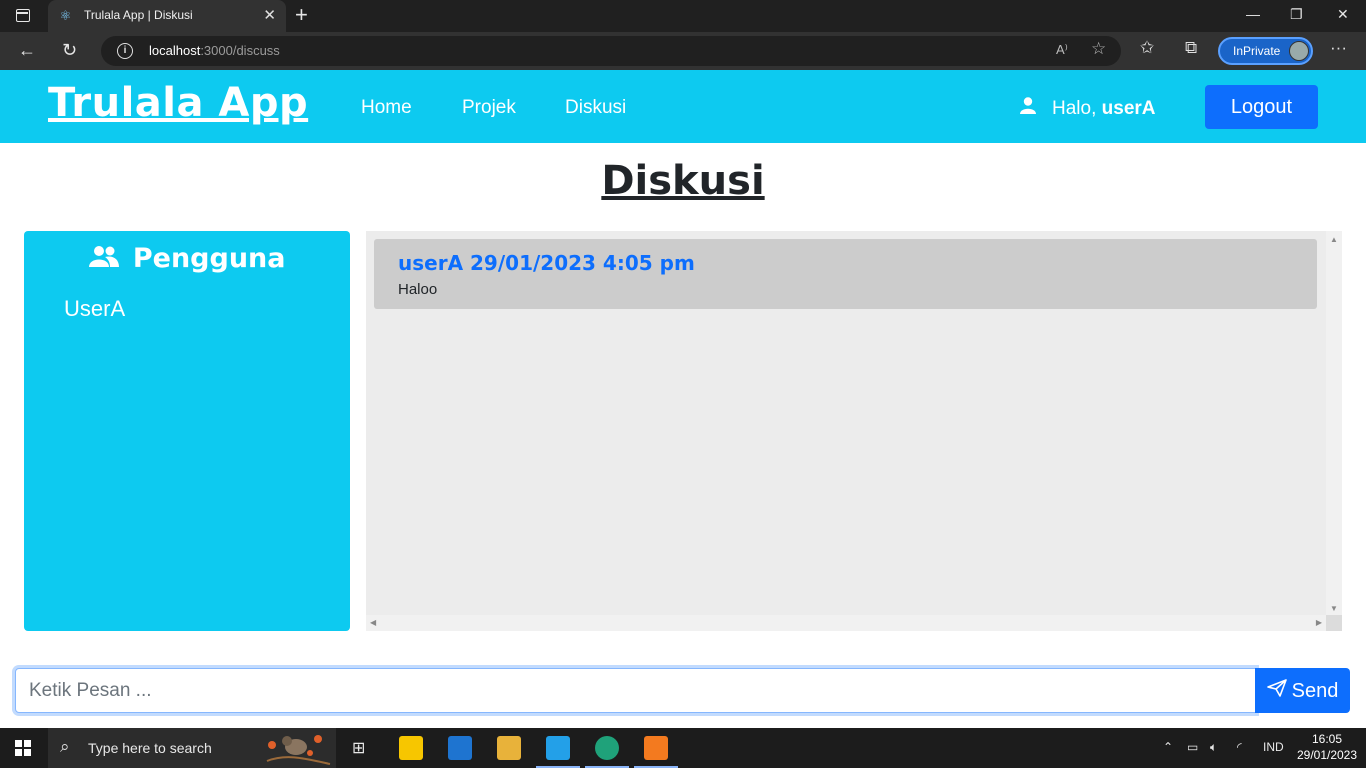  I want to click on url-text: localhost:3000/discuss, so click(214, 50).